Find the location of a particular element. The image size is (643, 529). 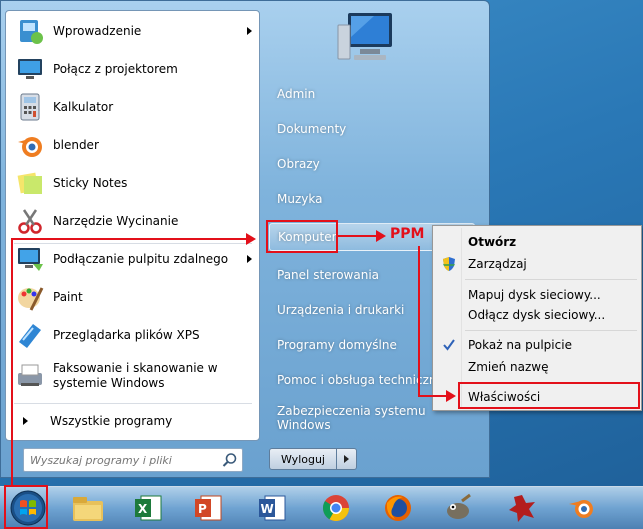

program-label: blender is located at coordinates (76, 144).